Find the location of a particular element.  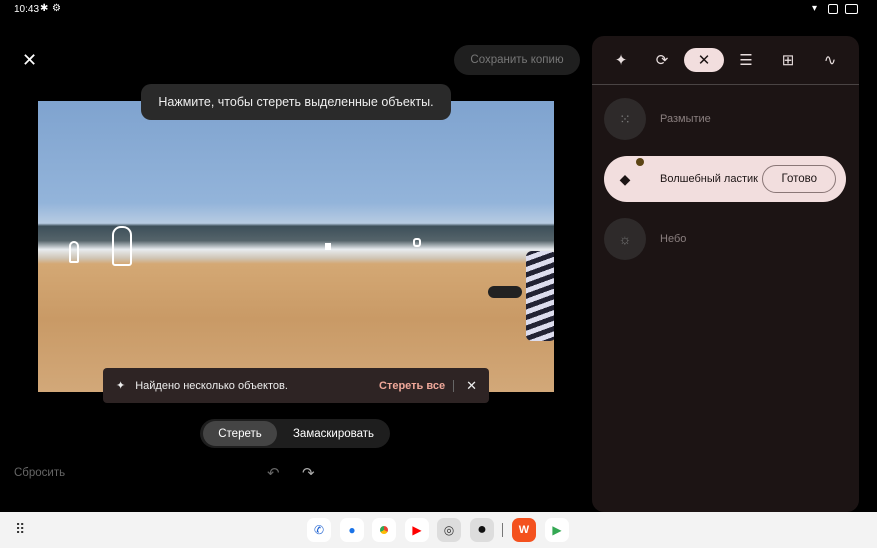

camera-app-icon: ● is located at coordinates (482, 530).